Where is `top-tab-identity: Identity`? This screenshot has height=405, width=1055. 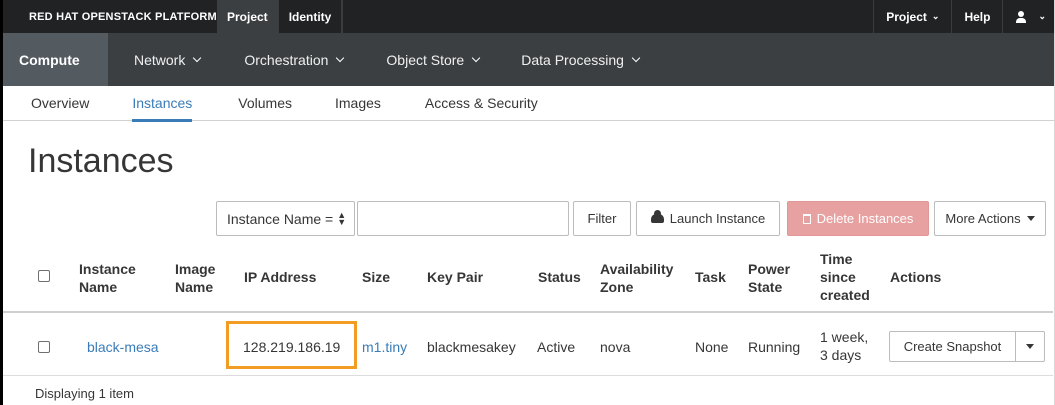 top-tab-identity: Identity is located at coordinates (311, 16).